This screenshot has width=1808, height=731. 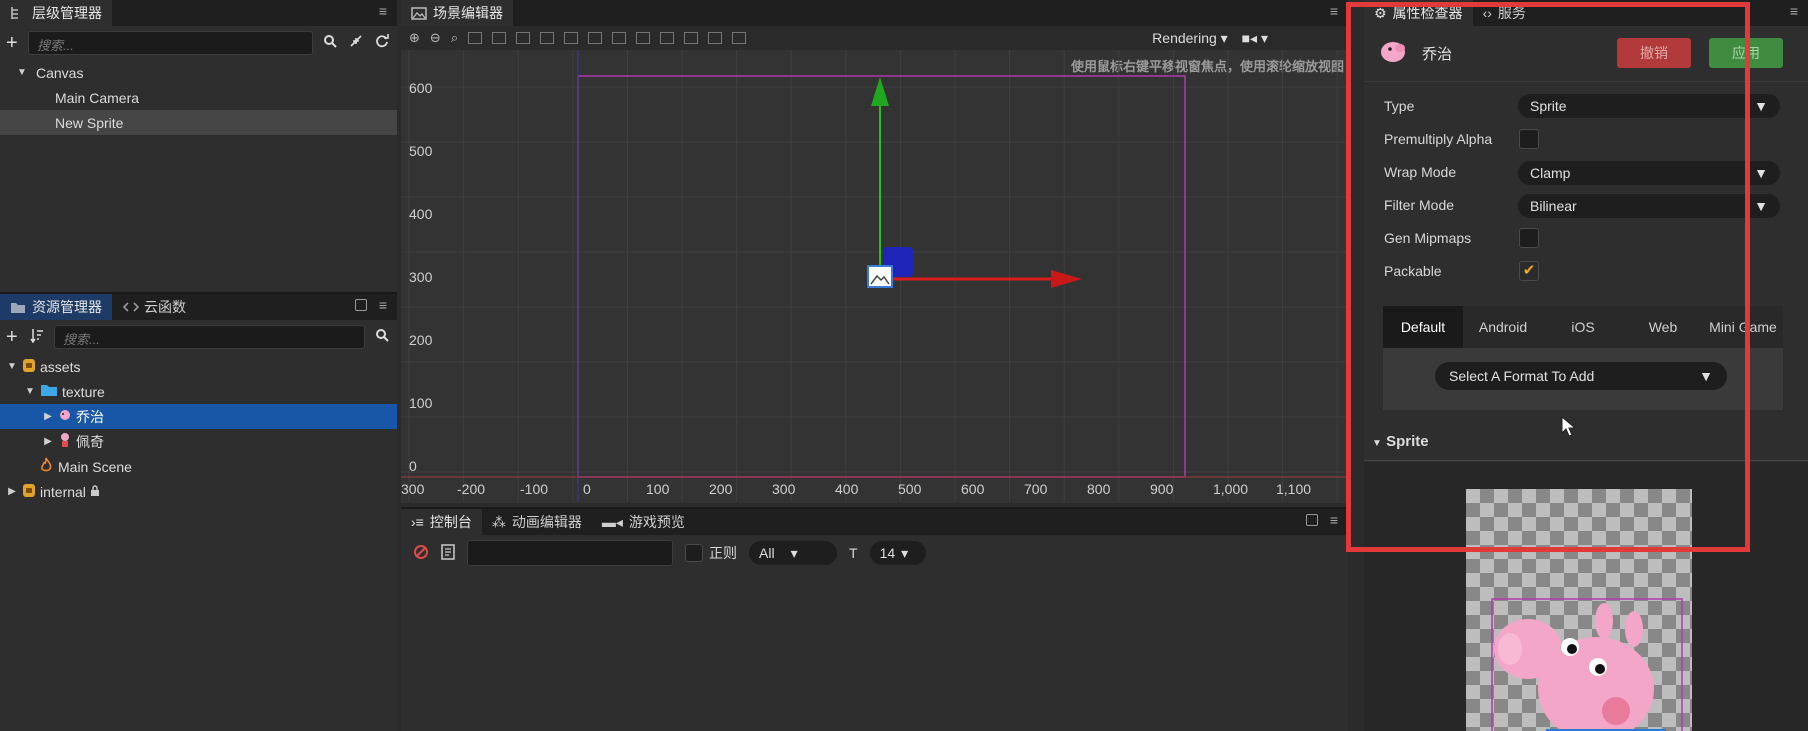 I want to click on align-left-icon, so click(x=475, y=38).